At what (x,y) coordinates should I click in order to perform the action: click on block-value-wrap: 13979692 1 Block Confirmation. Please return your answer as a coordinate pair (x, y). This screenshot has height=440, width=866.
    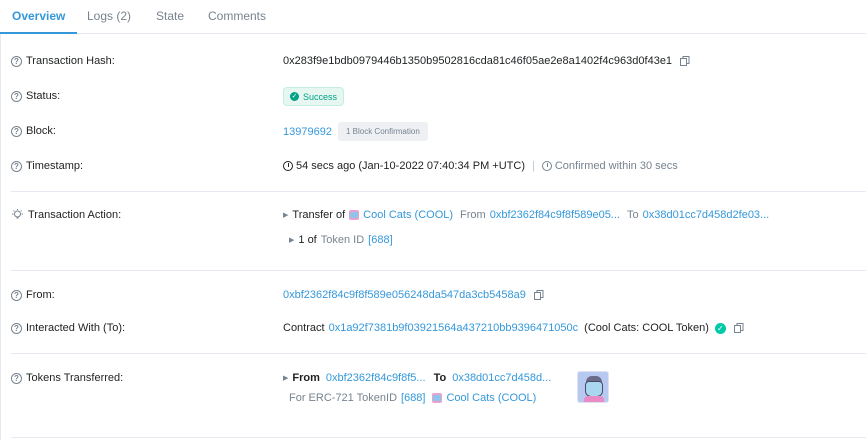
    Looking at the image, I should click on (355, 131).